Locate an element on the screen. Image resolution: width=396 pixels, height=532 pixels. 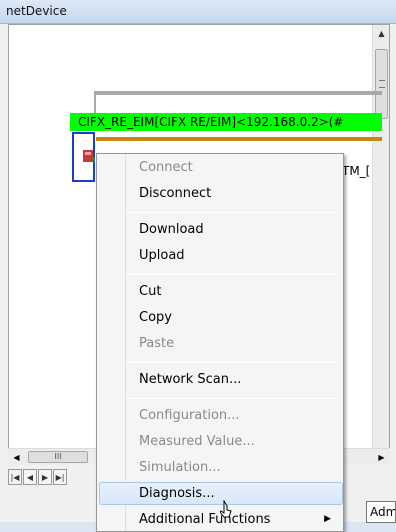
page-navigation: |◀ ◀ ▶ ▶| is located at coordinates (58, 477).